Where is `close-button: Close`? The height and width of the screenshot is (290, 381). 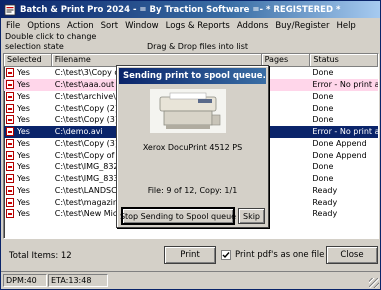 close-button: Close is located at coordinates (352, 255).